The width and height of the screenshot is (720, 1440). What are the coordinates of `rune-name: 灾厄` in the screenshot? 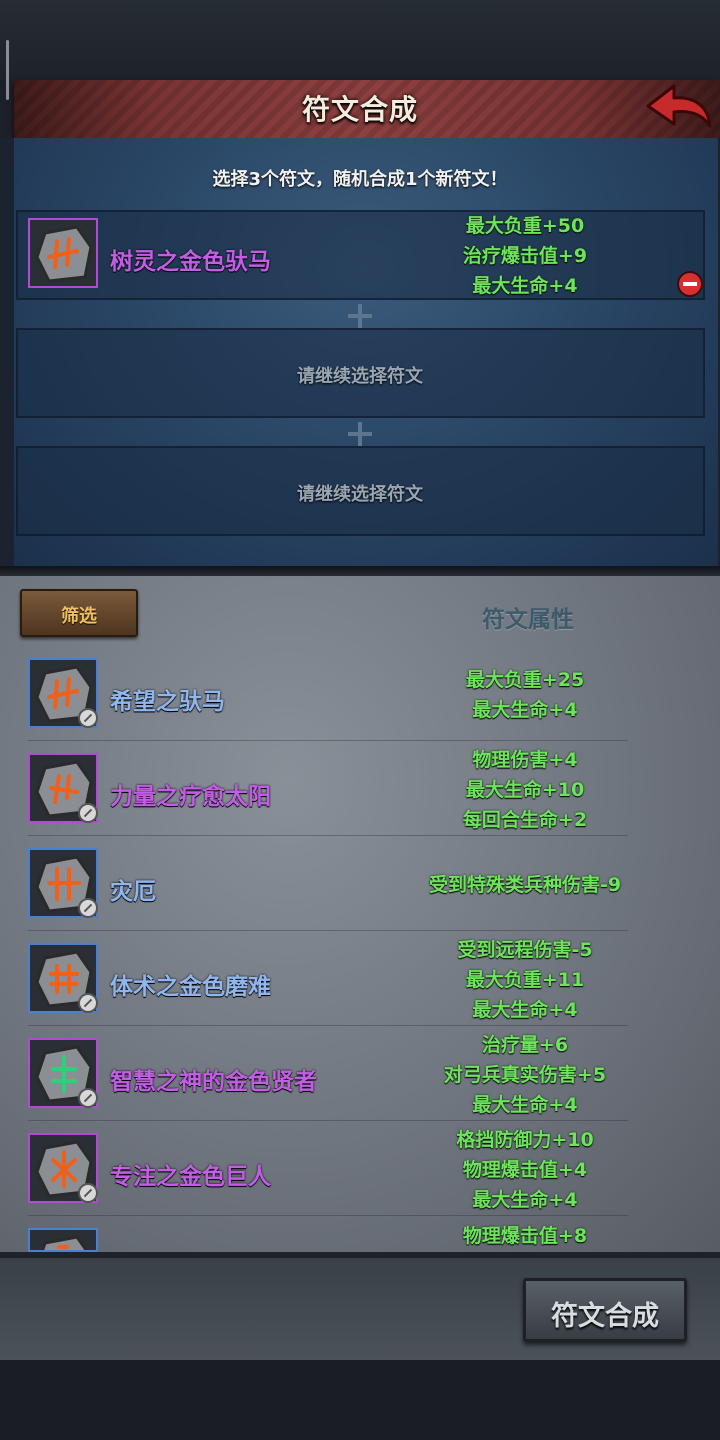 It's located at (133, 889).